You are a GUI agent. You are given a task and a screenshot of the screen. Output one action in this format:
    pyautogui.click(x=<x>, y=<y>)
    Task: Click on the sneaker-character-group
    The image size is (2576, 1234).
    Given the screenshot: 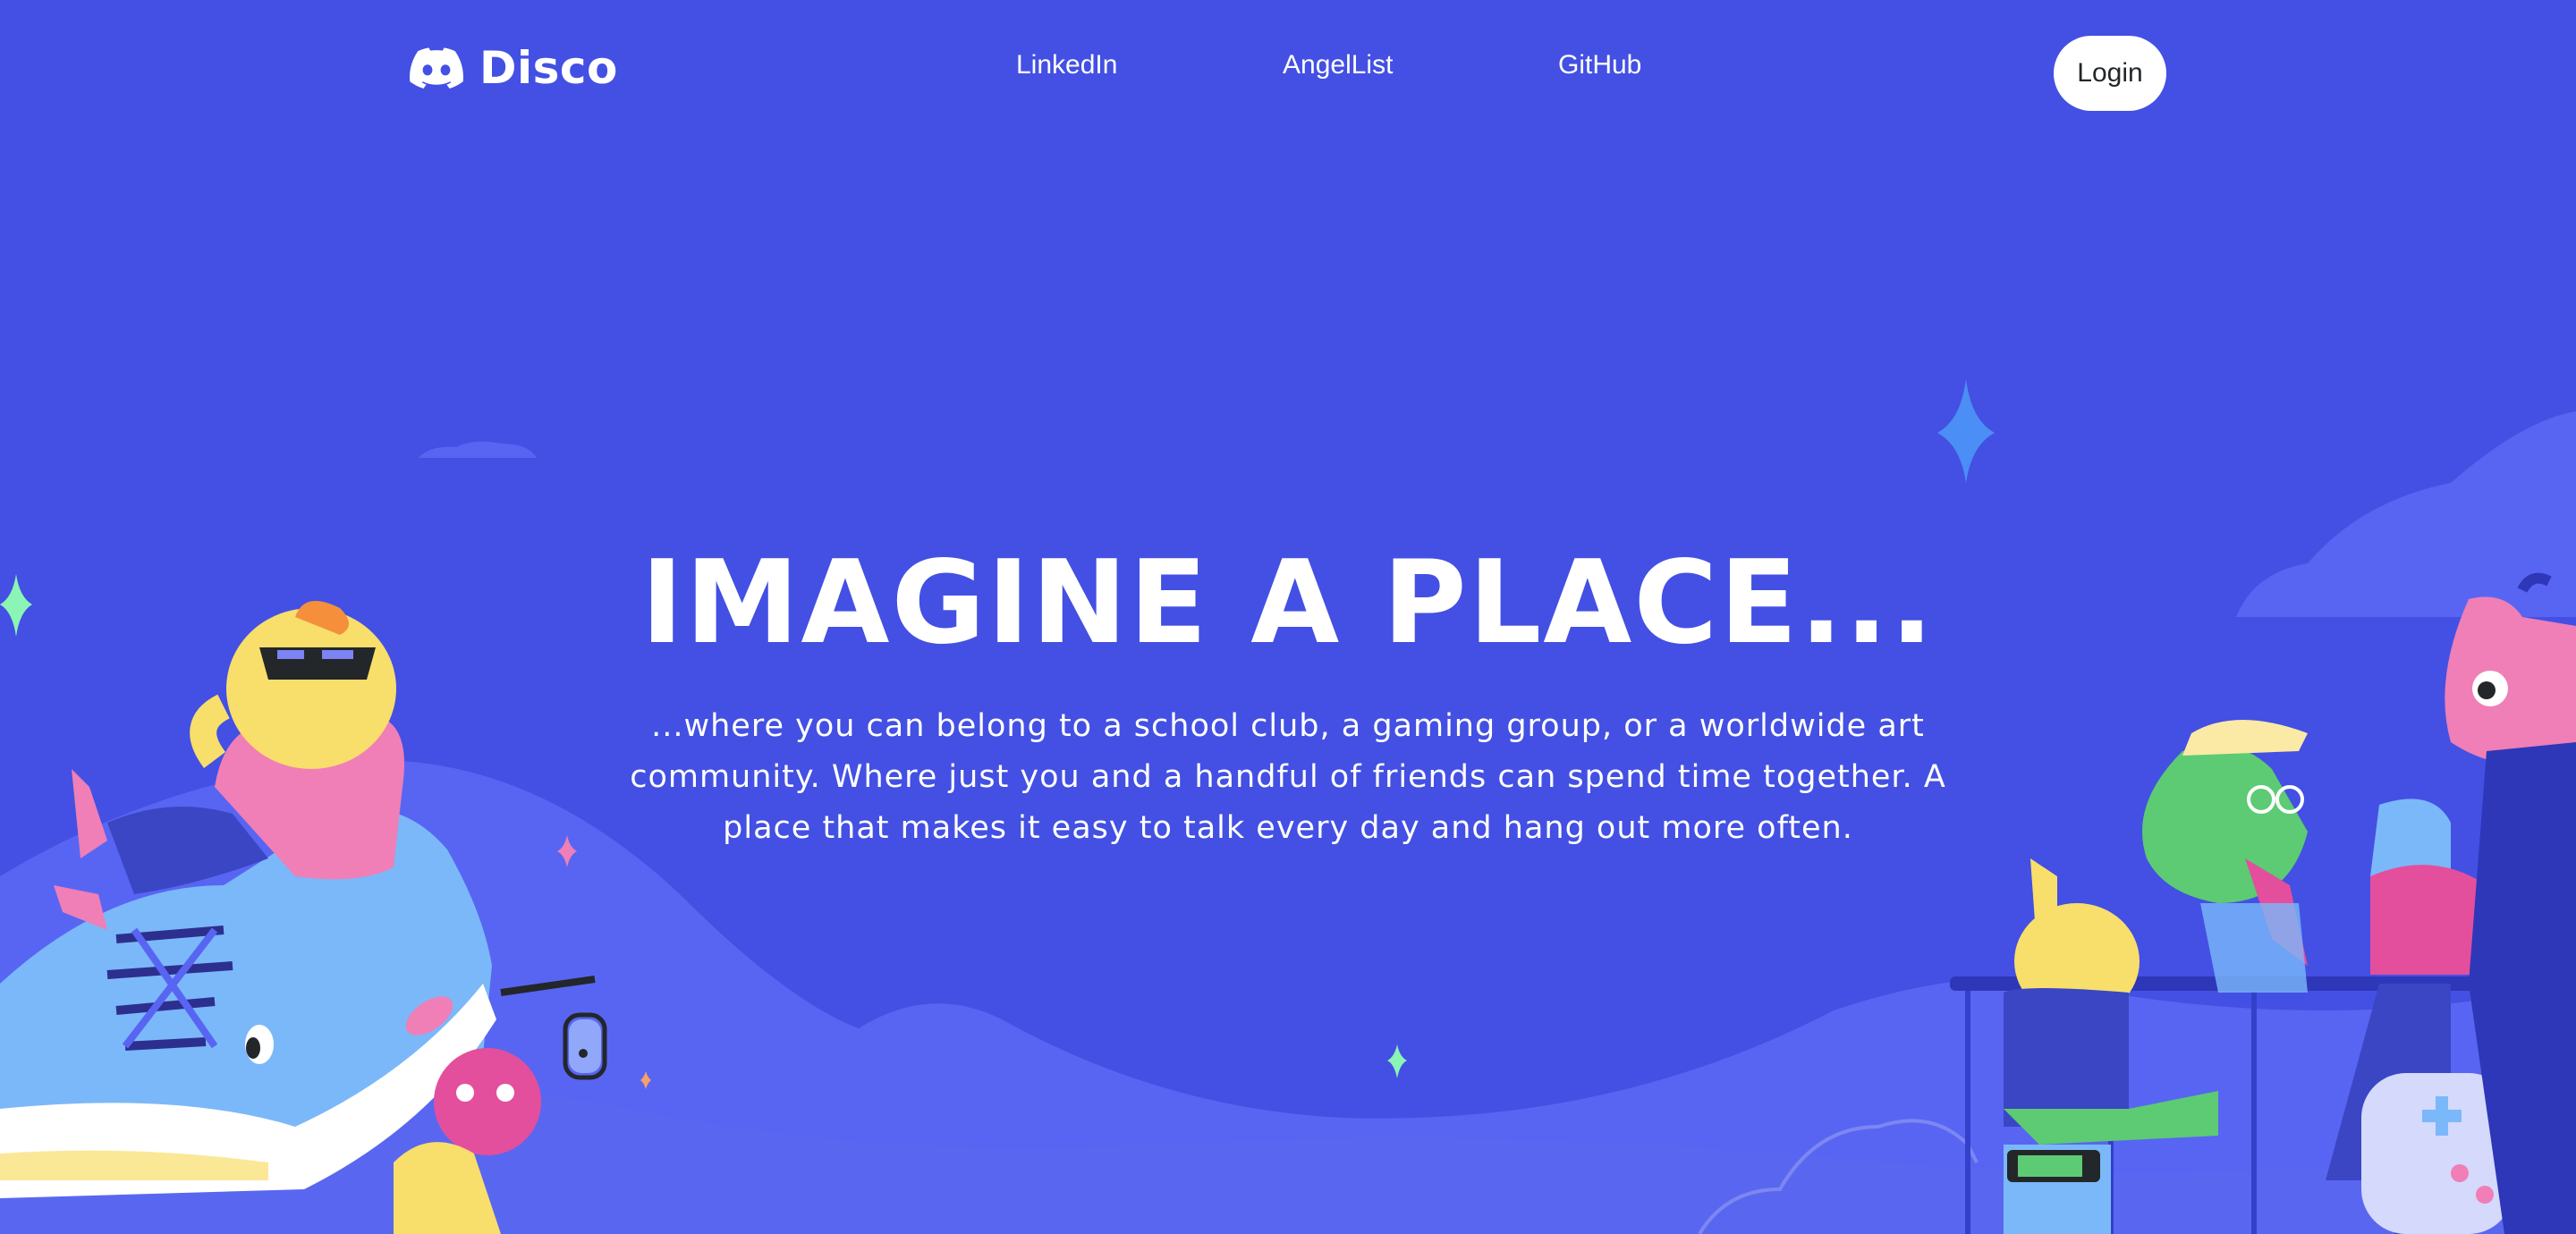 What is the action you would take?
    pyautogui.click(x=248, y=900)
    